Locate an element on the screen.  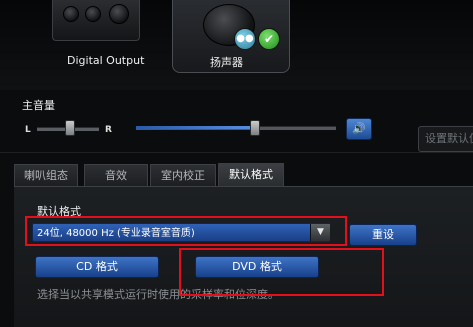
tab-room-correction: 室内校正 is located at coordinates (183, 175).